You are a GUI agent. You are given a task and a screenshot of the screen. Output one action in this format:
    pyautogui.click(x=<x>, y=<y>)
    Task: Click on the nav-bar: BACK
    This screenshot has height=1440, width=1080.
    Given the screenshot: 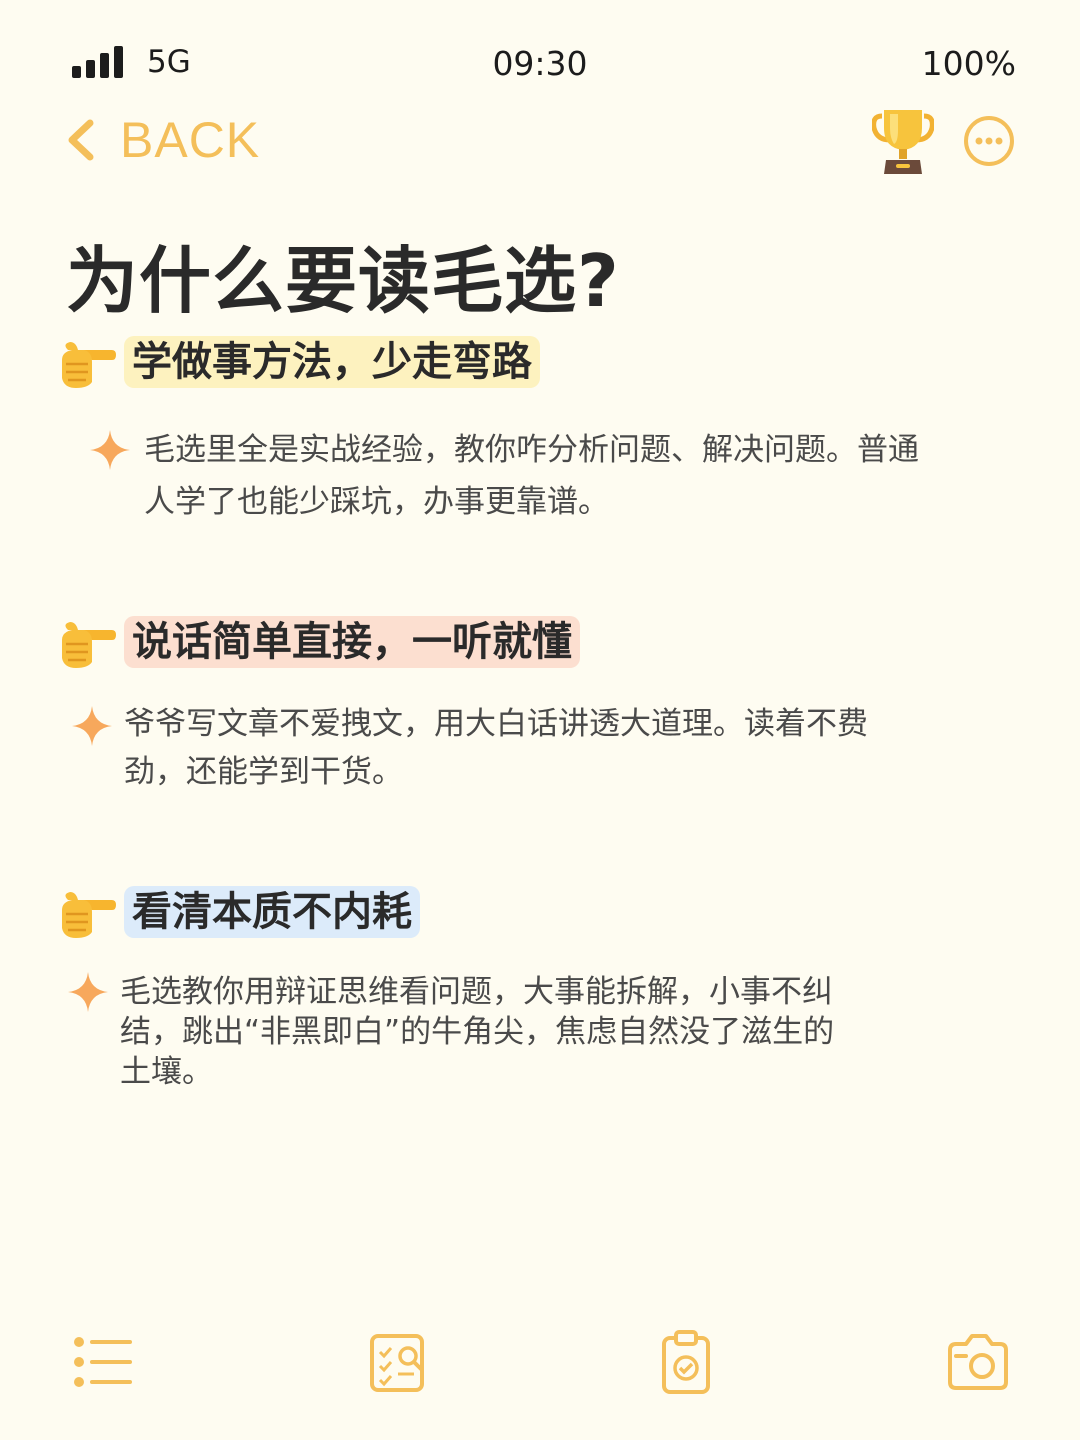 What is the action you would take?
    pyautogui.click(x=540, y=143)
    